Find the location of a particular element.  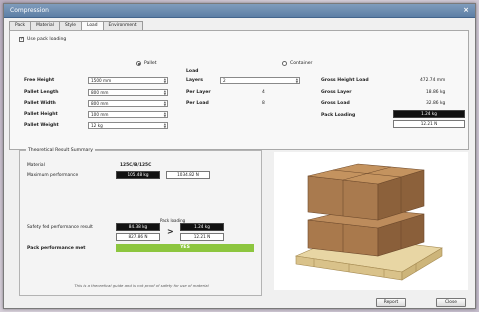

free-height-input: 1500 mm ▲ ▼ is located at coordinates (128, 80).